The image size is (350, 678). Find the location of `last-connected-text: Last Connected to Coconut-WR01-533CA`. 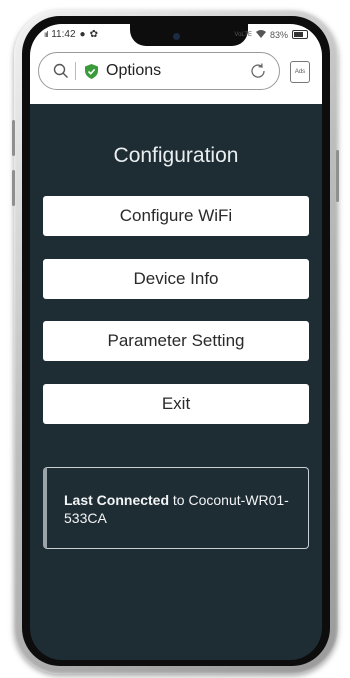

last-connected-text: Last Connected to Coconut-WR01-533CA is located at coordinates (182, 509).